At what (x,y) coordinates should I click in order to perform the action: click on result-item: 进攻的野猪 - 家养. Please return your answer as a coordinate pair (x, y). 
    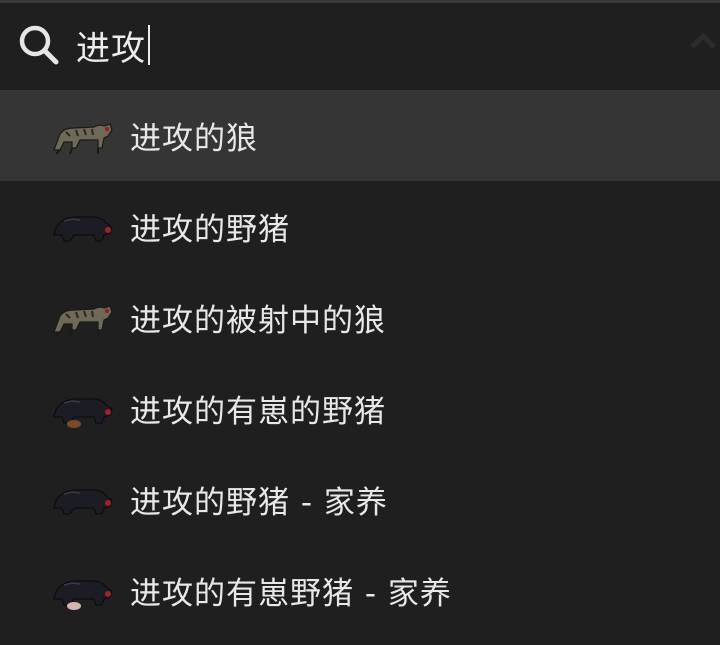
    Looking at the image, I should click on (360, 499).